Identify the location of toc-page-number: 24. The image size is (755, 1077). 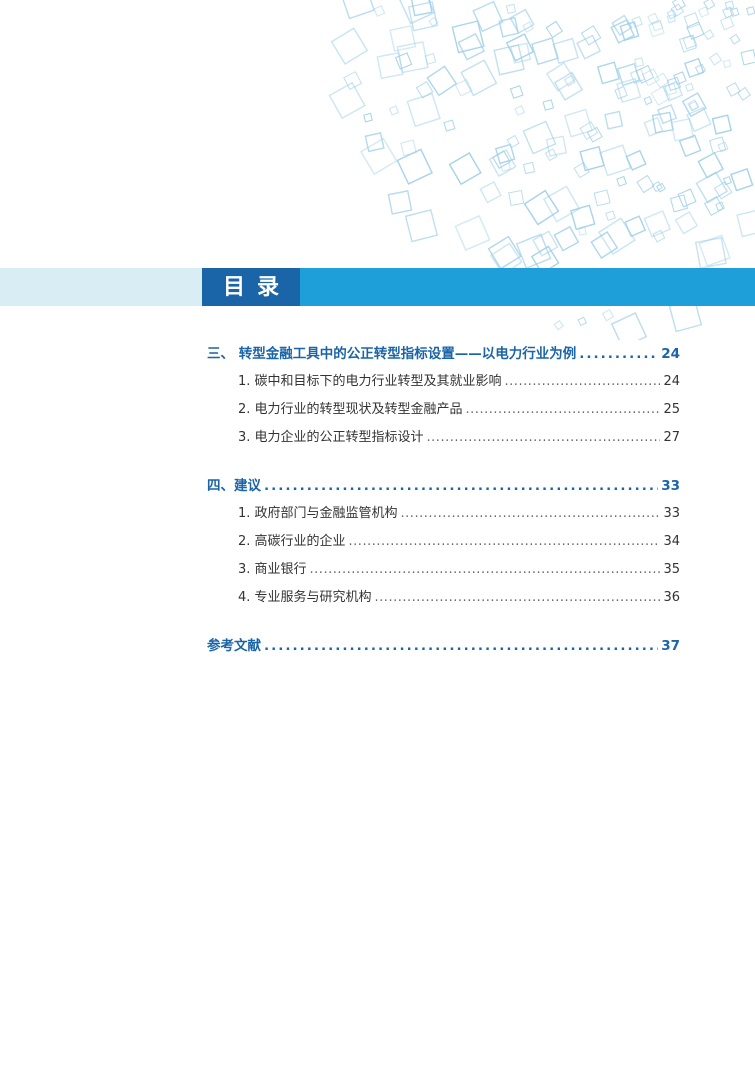
(670, 354).